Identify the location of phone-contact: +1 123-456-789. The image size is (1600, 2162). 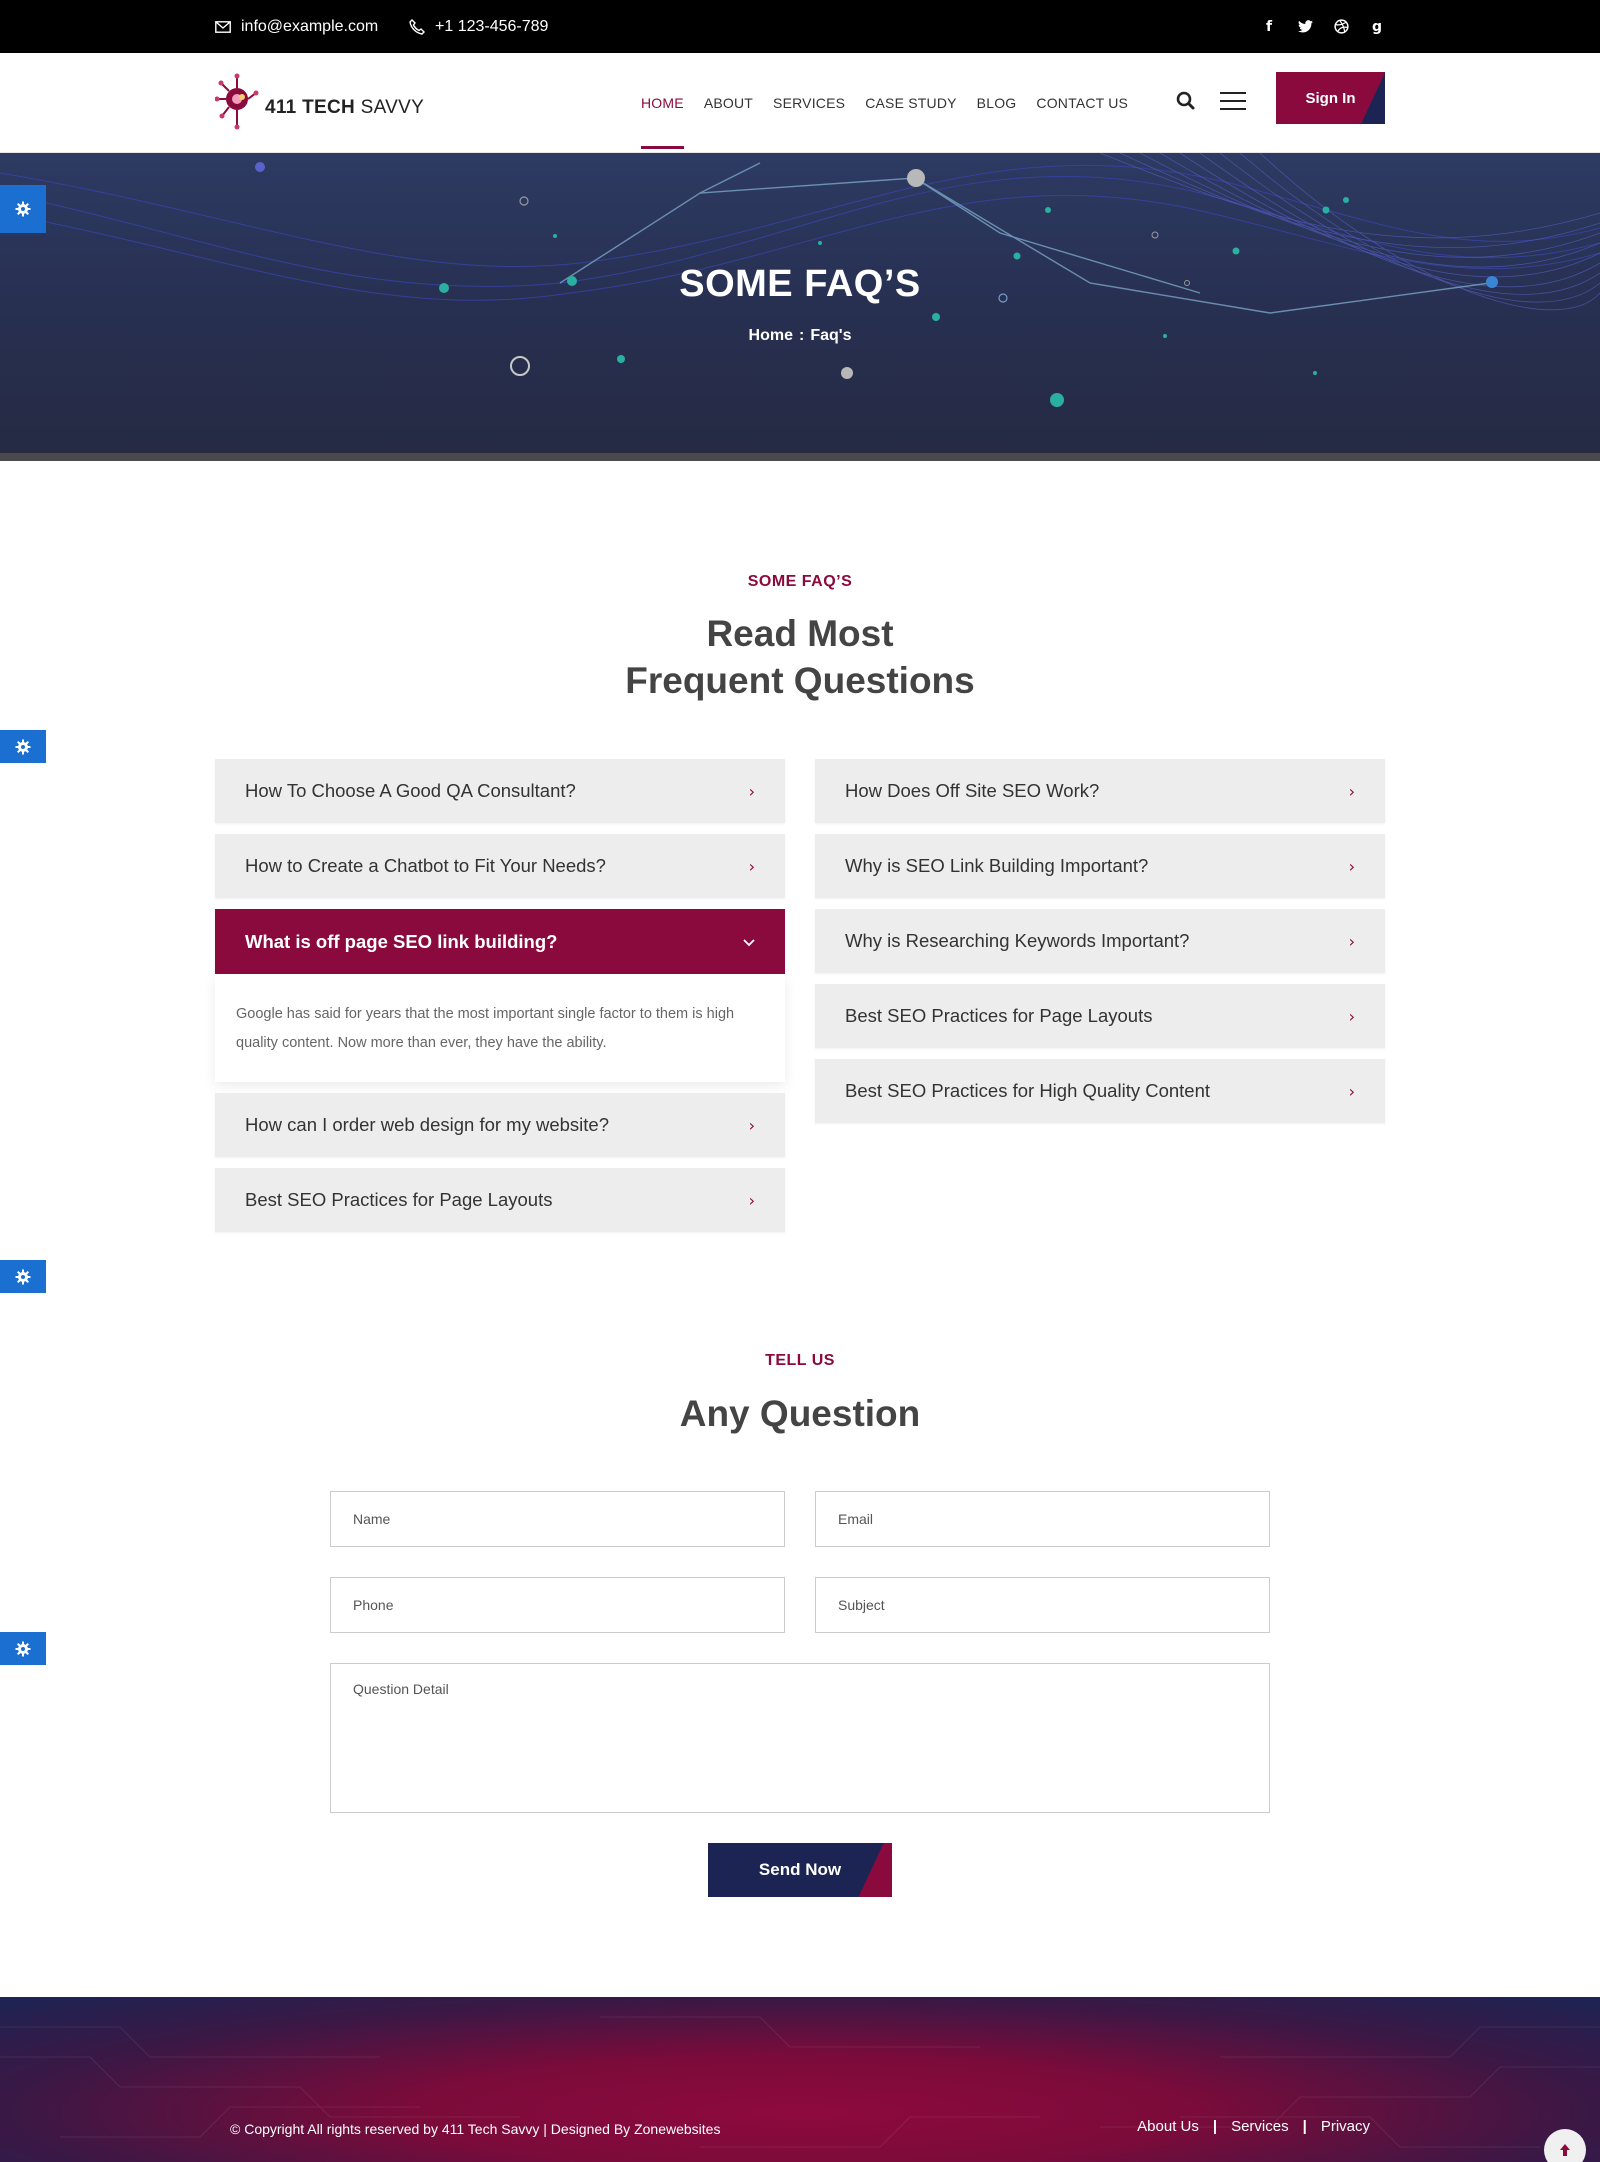
(478, 26).